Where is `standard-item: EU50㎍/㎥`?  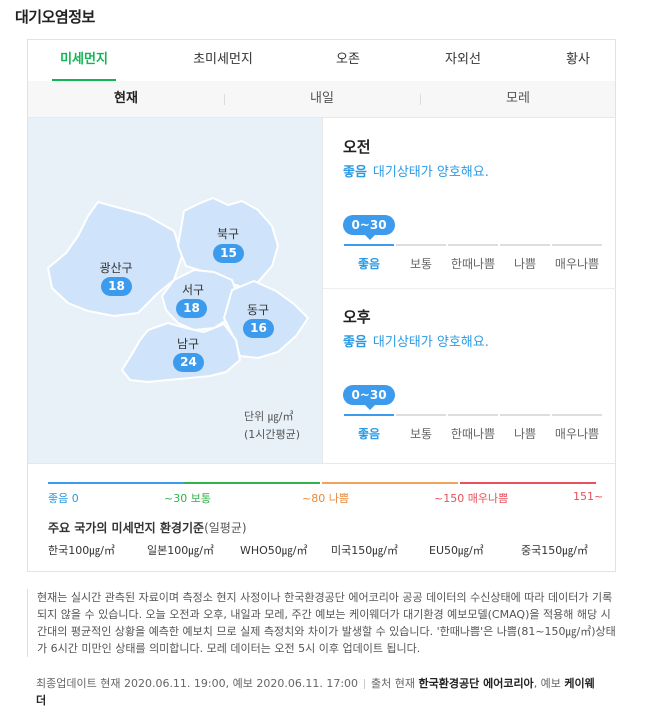
standard-item: EU50㎍/㎥ is located at coordinates (456, 550).